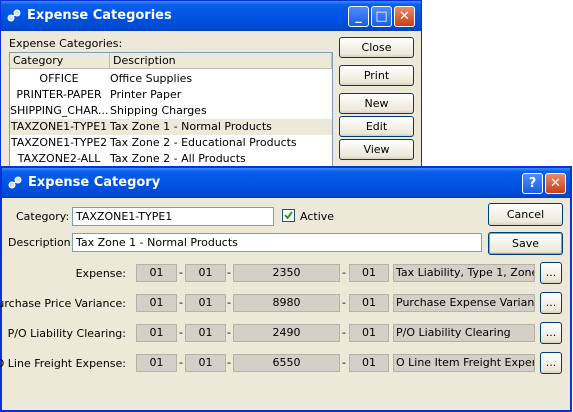 The width and height of the screenshot is (573, 412). I want to click on account-number-field: 2490, so click(286, 333).